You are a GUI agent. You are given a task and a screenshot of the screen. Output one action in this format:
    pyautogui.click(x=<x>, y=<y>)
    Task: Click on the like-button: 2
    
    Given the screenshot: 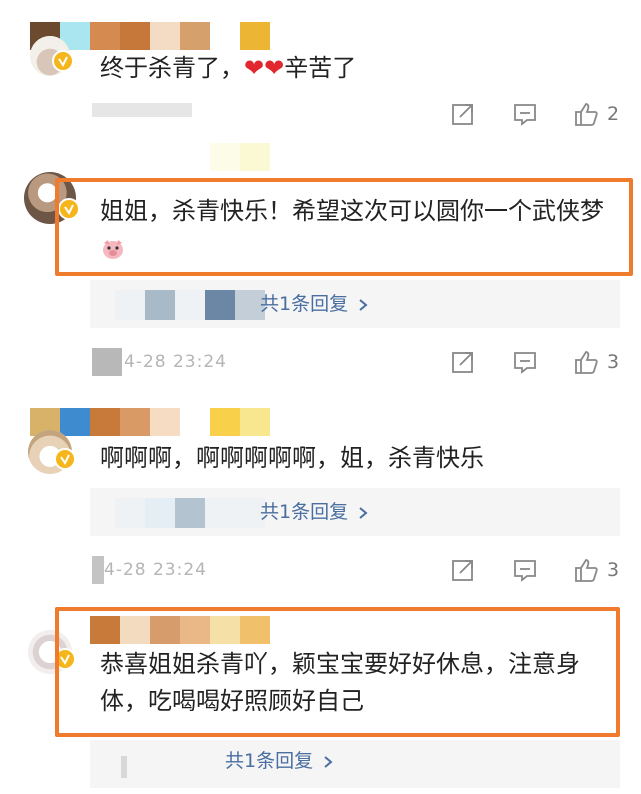 What is the action you would take?
    pyautogui.click(x=596, y=114)
    